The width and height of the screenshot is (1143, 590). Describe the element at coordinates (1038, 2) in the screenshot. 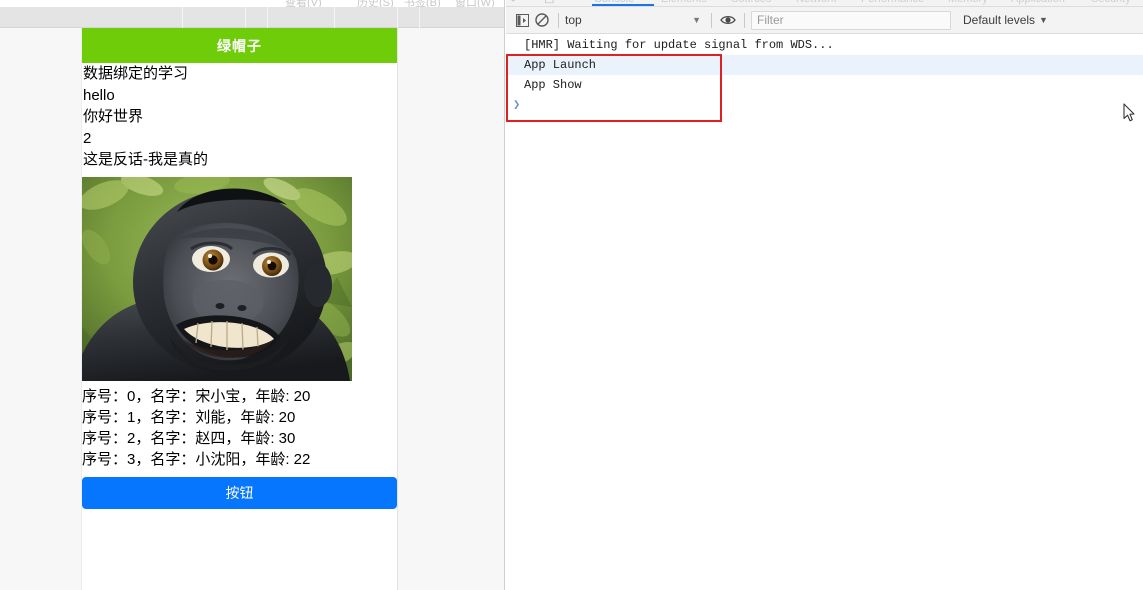

I see `tab-application: Application` at that location.